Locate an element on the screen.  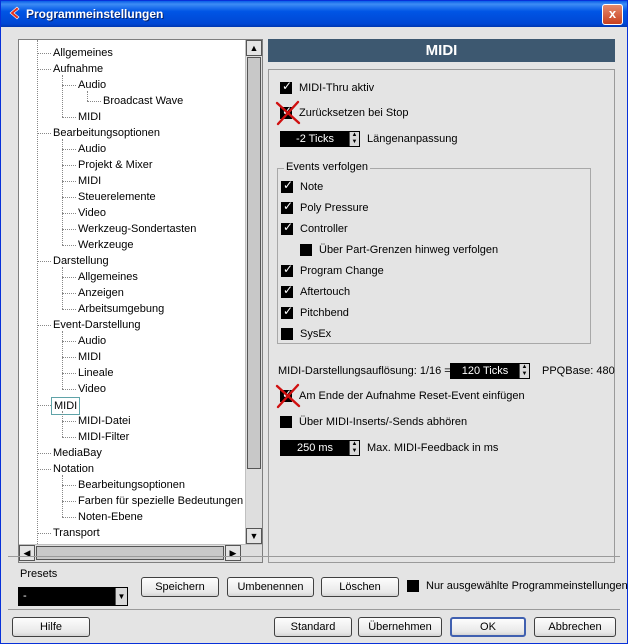
inserts-sends-label: Über MIDI-Inserts/-Sends abhören is located at coordinates (383, 422).